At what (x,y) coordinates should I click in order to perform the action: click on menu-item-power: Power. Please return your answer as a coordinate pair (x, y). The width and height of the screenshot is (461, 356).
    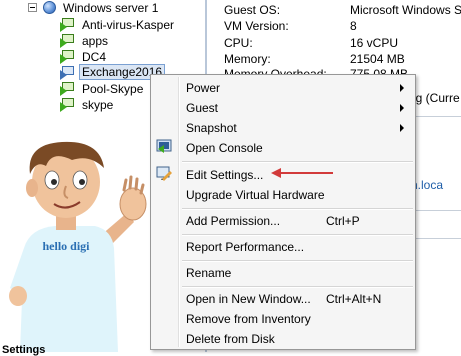
    Looking at the image, I should click on (203, 88).